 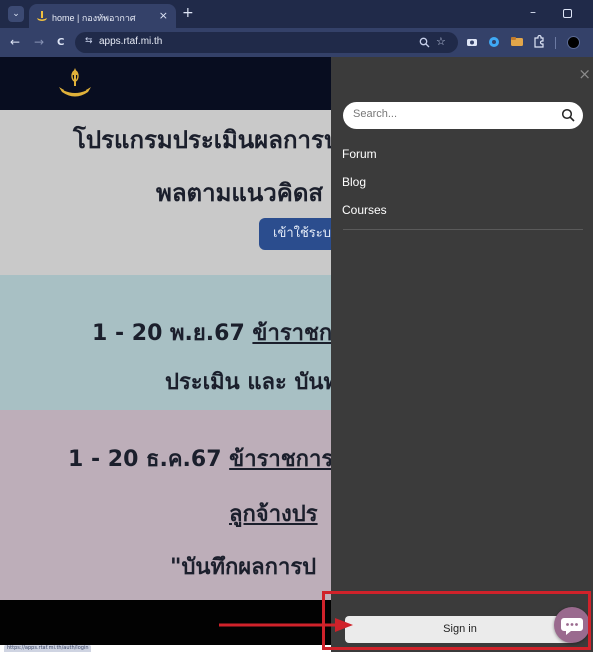 What do you see at coordinates (243, 567) in the screenshot?
I see `december-announcement-line3: "บันทึกผลการป` at bounding box center [243, 567].